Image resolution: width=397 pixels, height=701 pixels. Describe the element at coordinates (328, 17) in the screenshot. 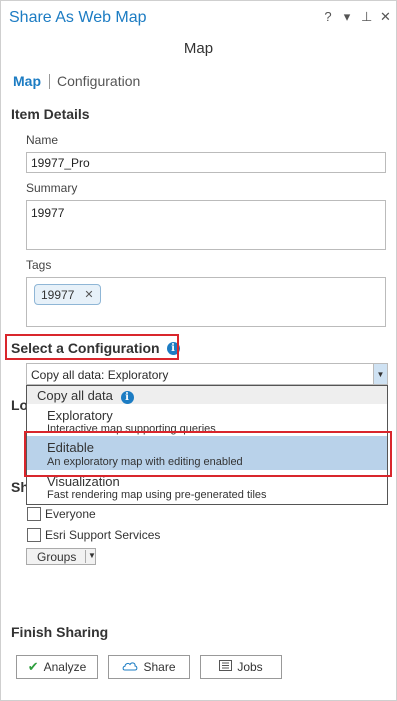

I see `help-icon: ?` at that location.